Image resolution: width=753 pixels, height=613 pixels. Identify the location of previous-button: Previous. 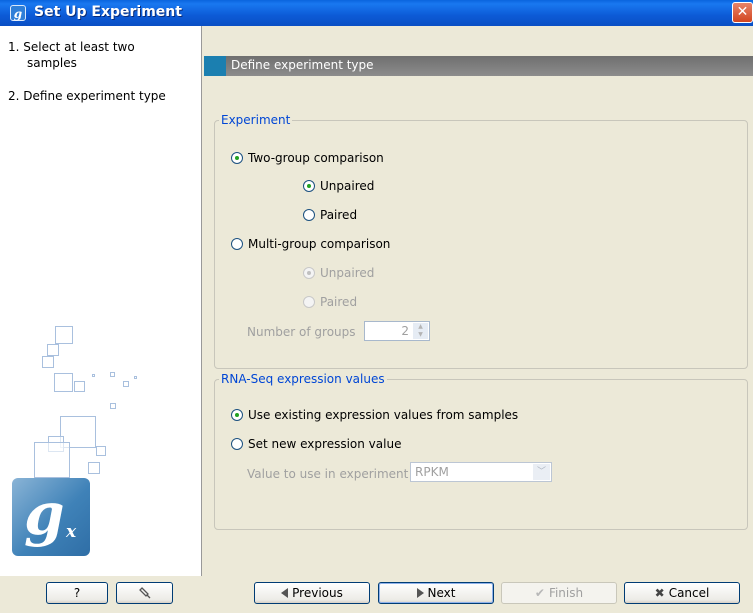
(312, 593).